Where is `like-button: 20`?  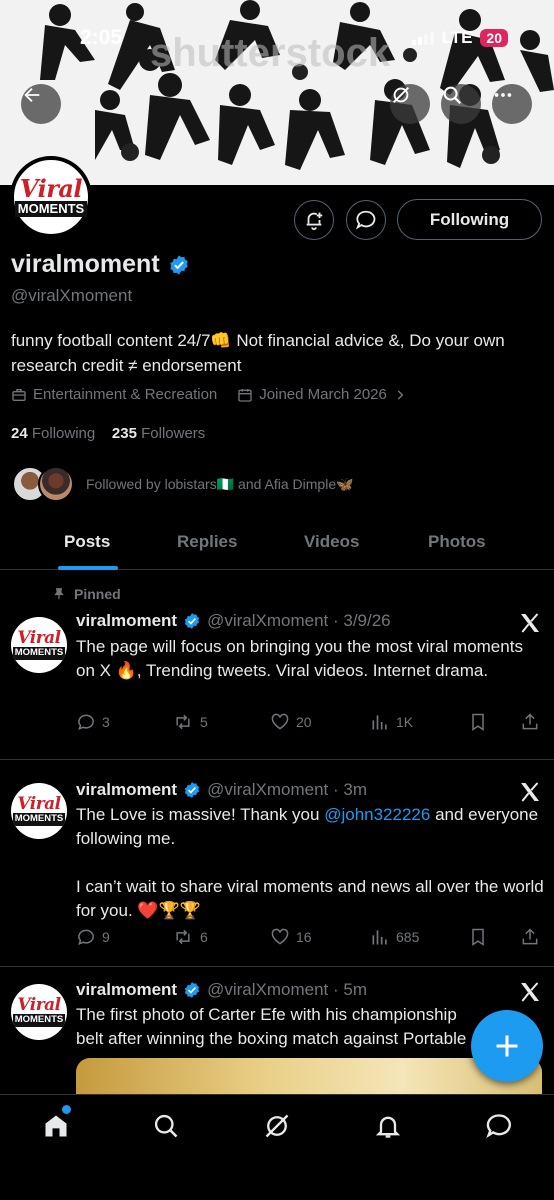 like-button: 20 is located at coordinates (291, 722).